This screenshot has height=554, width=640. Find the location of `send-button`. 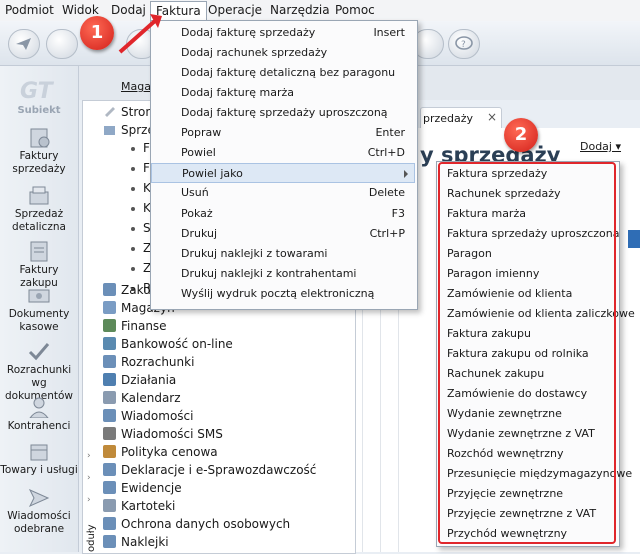

send-button is located at coordinates (24, 44).